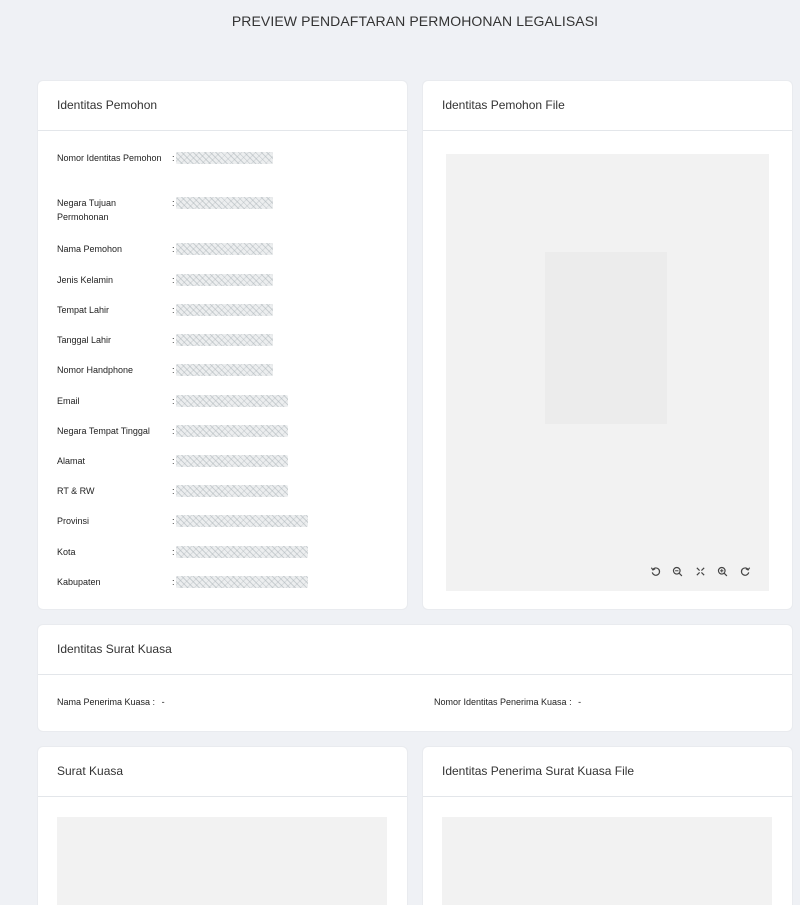 Image resolution: width=800 pixels, height=905 pixels. Describe the element at coordinates (85, 280) in the screenshot. I see `field-label: Jenis Kelamin` at that location.